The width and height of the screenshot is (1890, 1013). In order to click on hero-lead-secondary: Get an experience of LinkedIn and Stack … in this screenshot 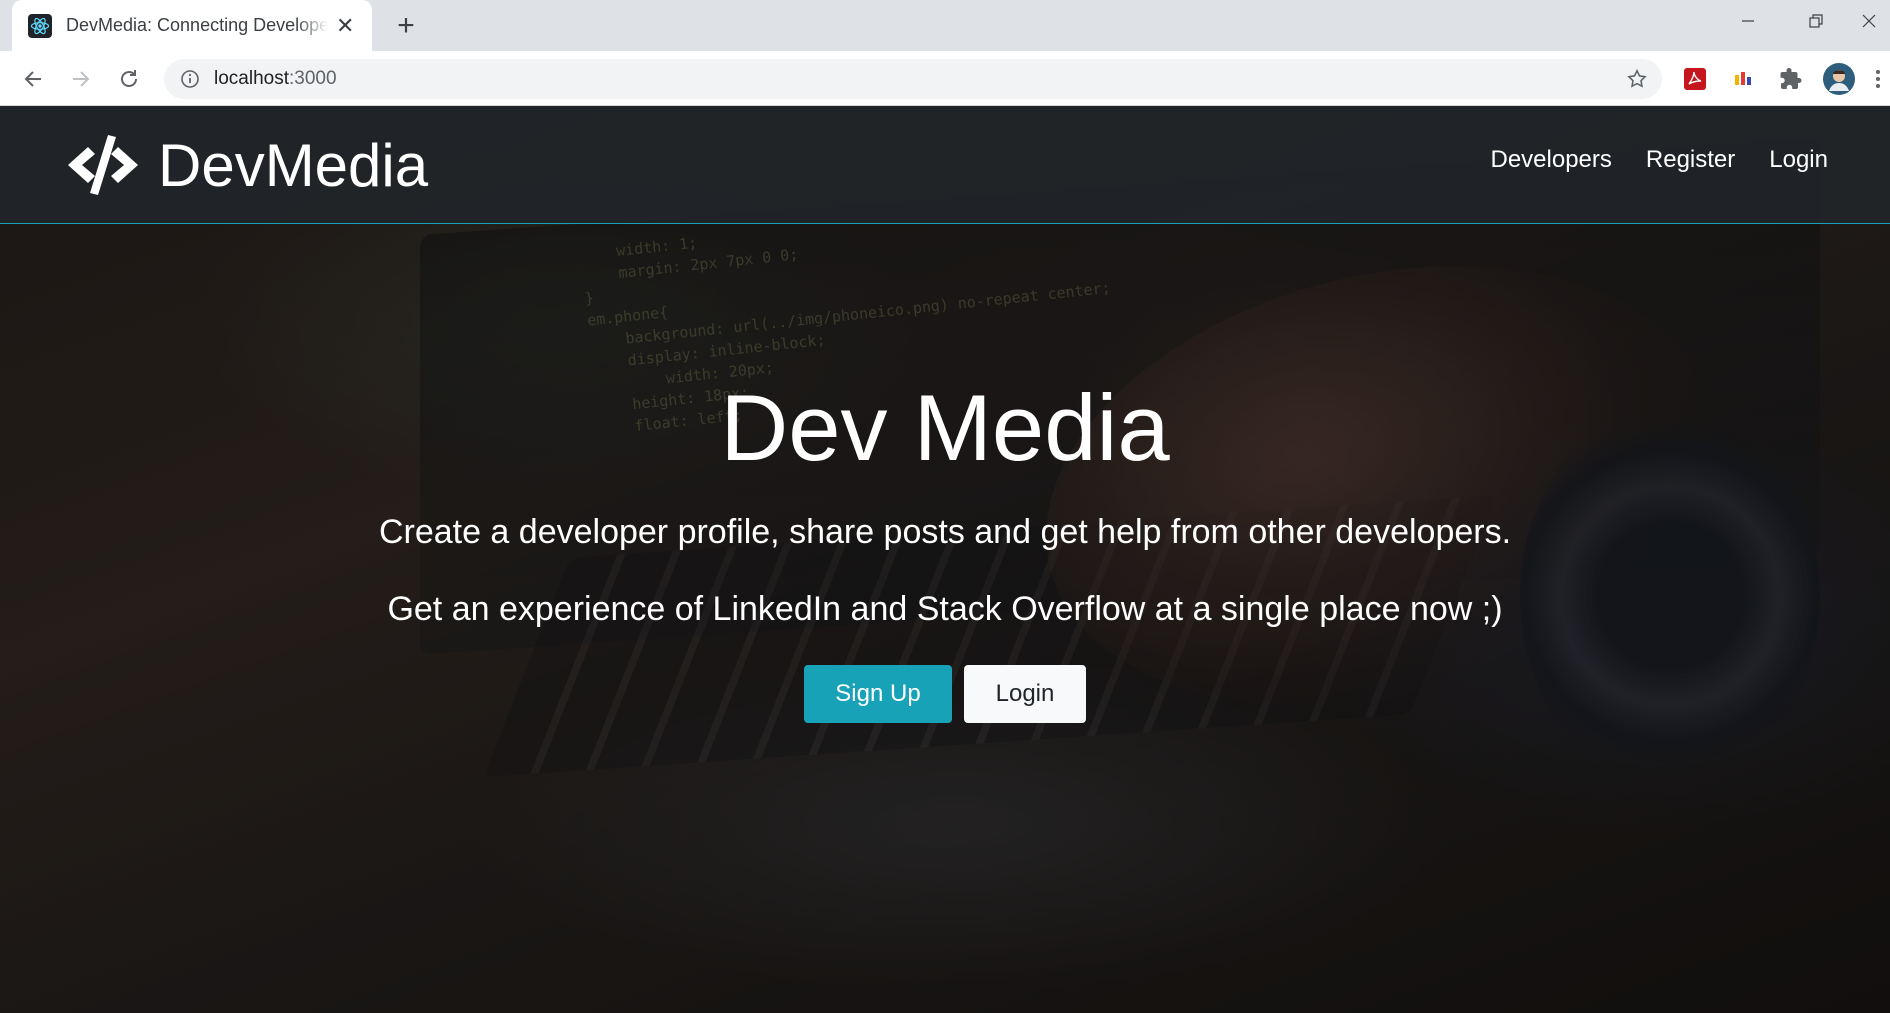, I will do `click(945, 609)`.